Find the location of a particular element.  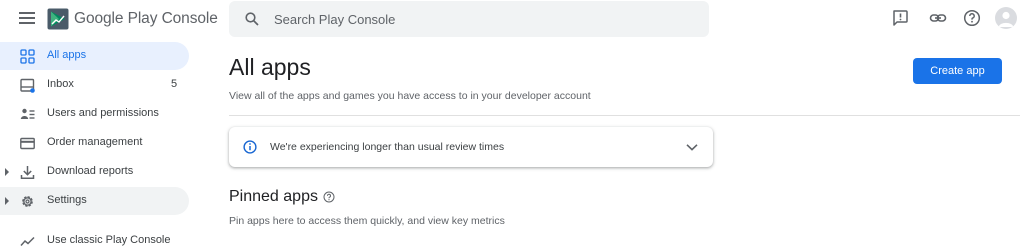

sidebar-item-order-management: Order management is located at coordinates (94, 143).